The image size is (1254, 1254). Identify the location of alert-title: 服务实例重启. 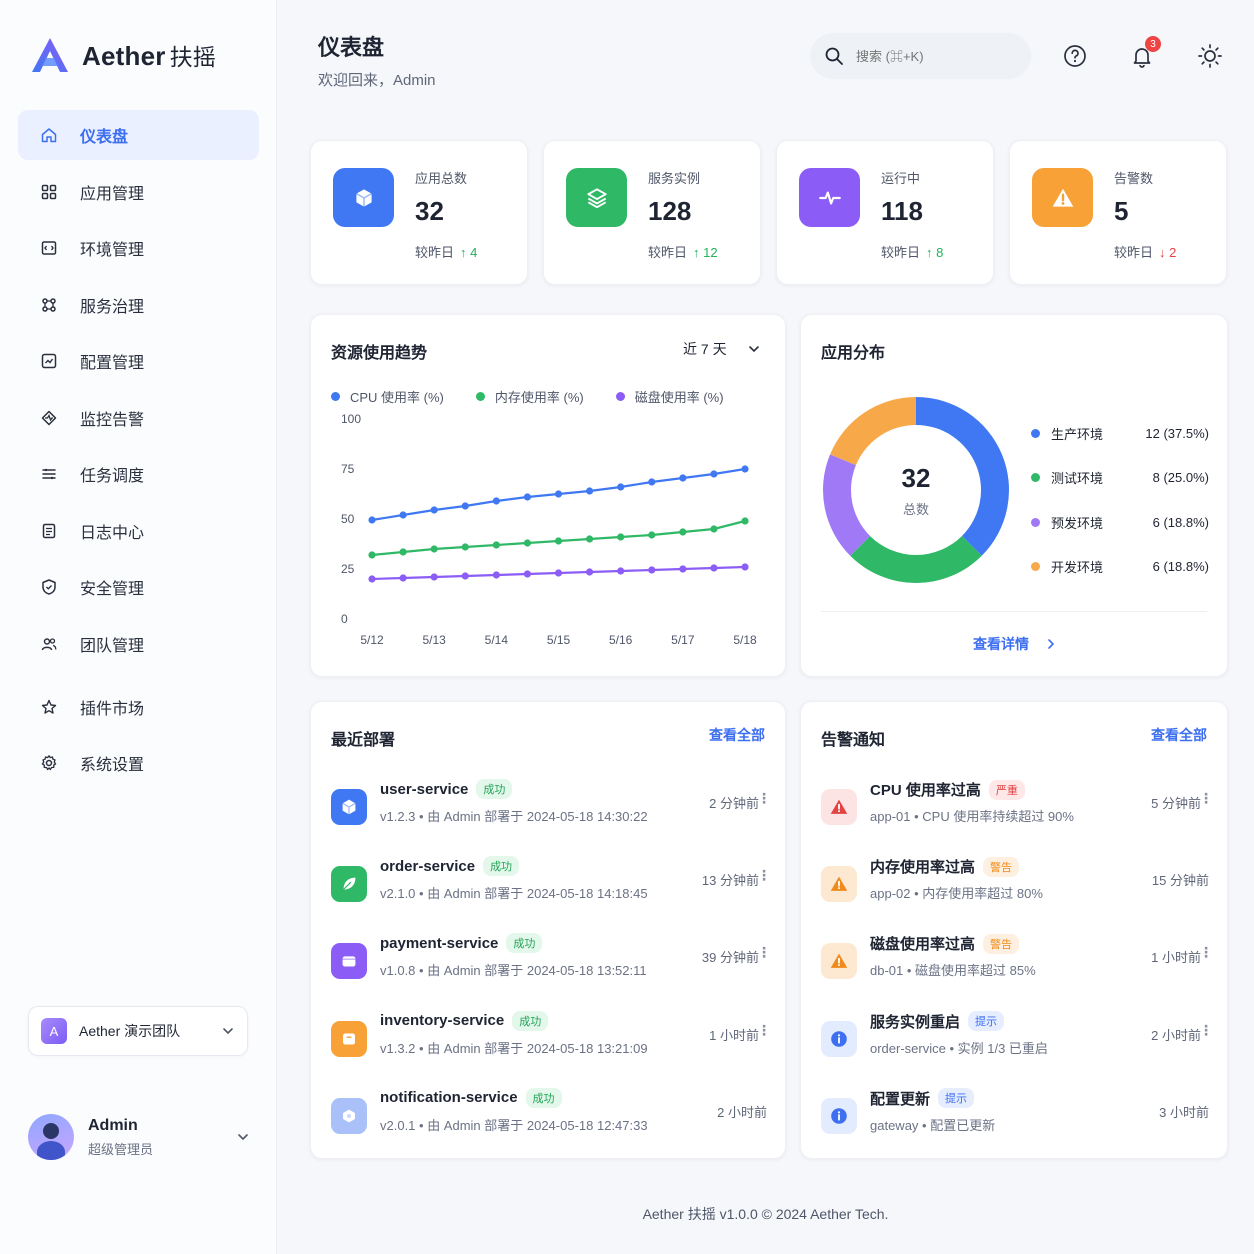
(915, 1021).